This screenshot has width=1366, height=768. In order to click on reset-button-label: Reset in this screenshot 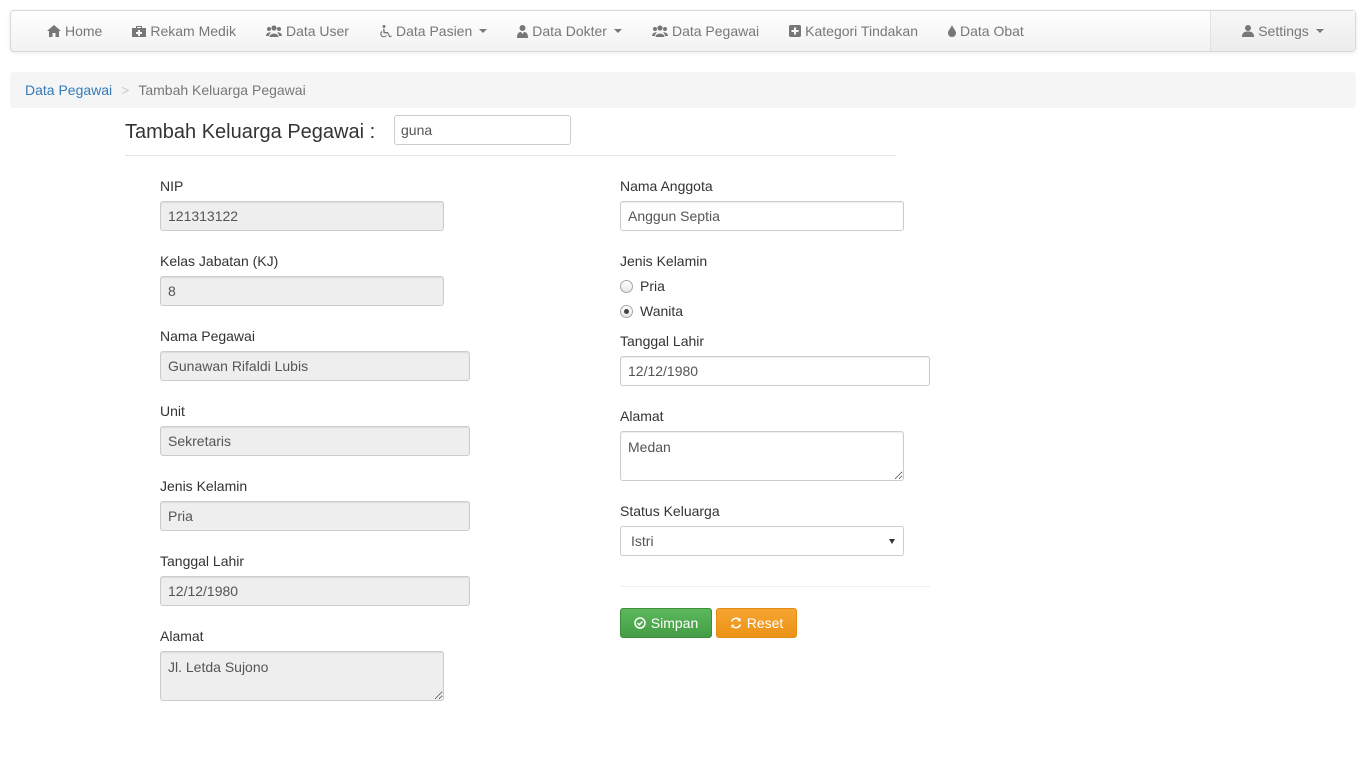, I will do `click(765, 623)`.